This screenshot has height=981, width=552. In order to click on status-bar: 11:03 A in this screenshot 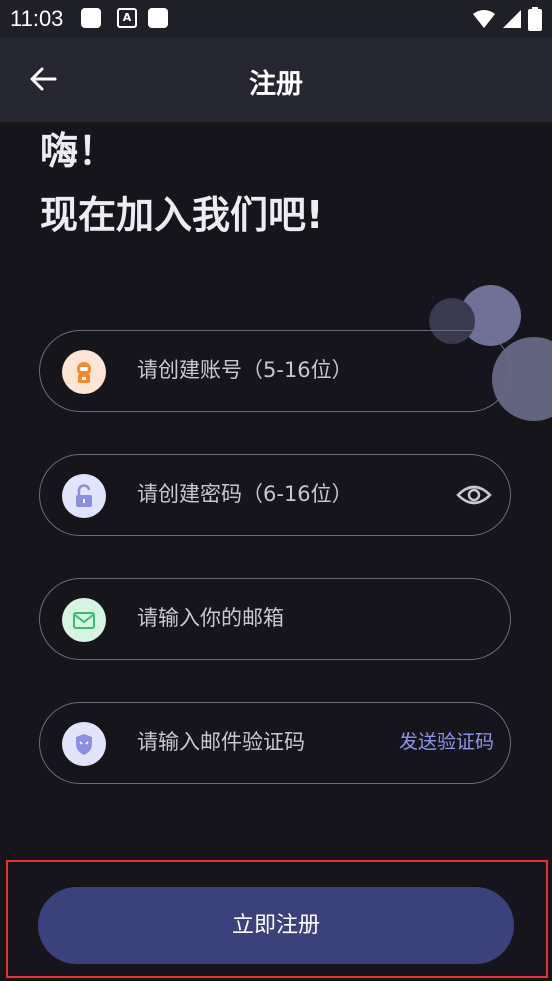, I will do `click(276, 19)`.